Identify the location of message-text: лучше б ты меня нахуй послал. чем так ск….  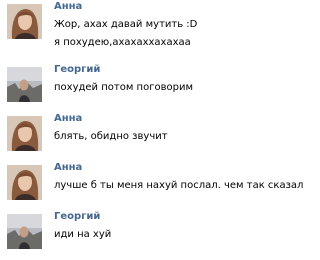
(179, 185).